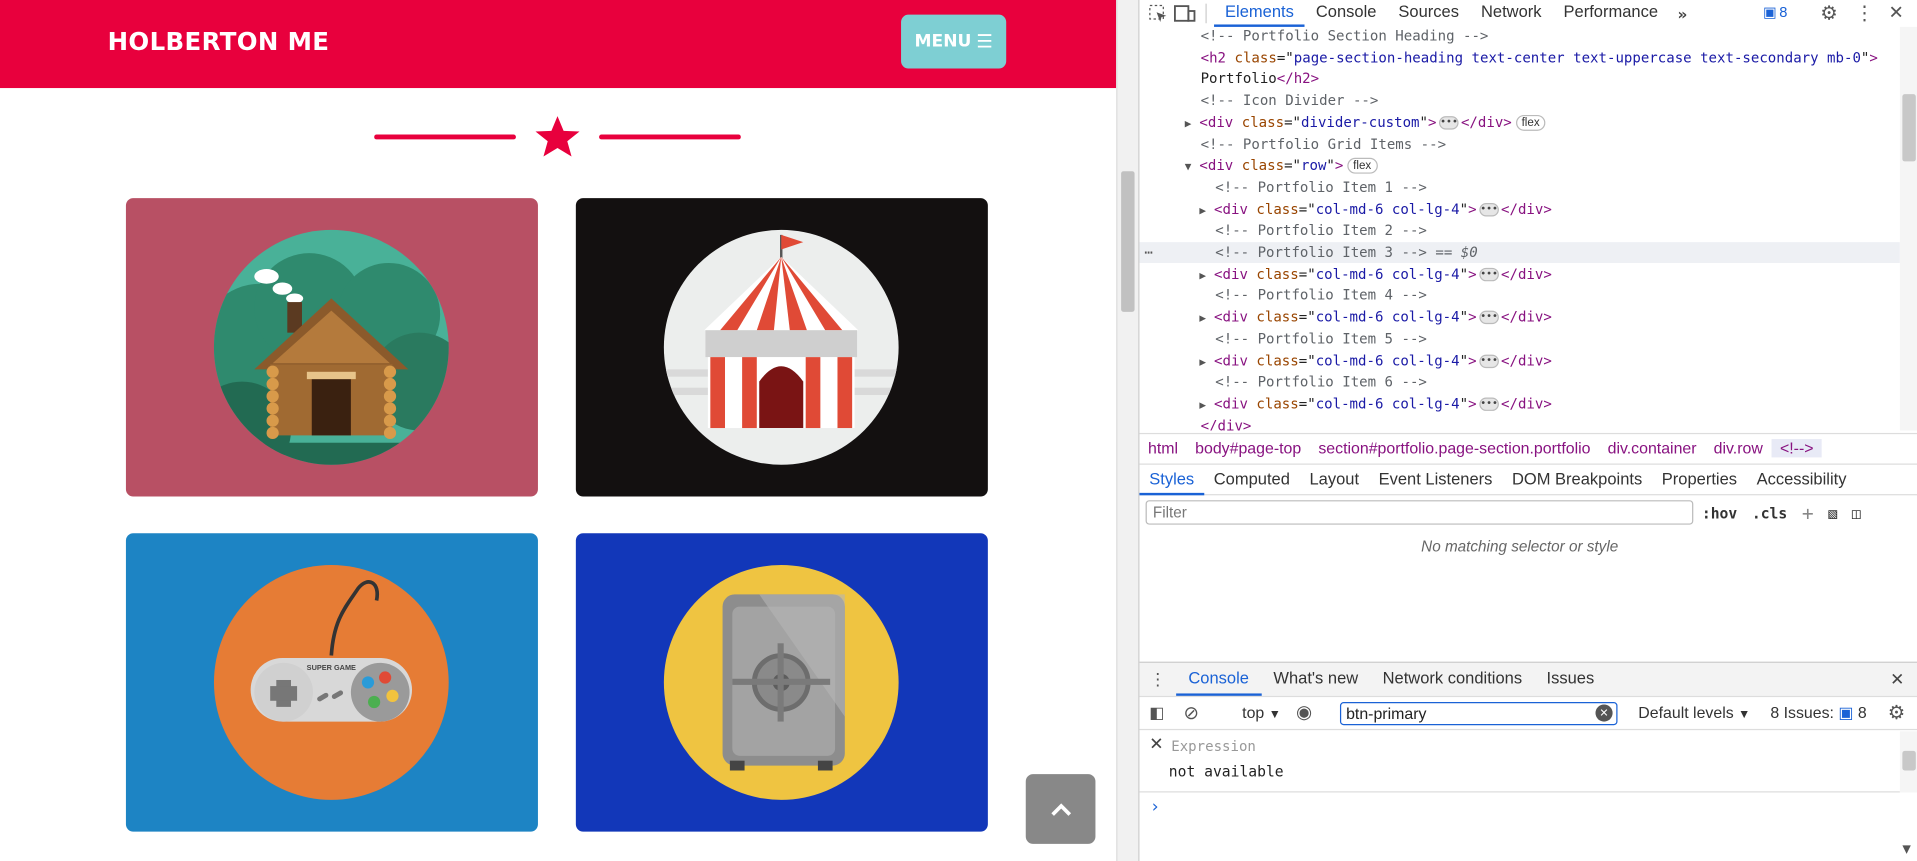 This screenshot has width=1917, height=861. Describe the element at coordinates (1452, 679) in the screenshot. I see `drawer-tab-network-conditions: Network conditions` at that location.